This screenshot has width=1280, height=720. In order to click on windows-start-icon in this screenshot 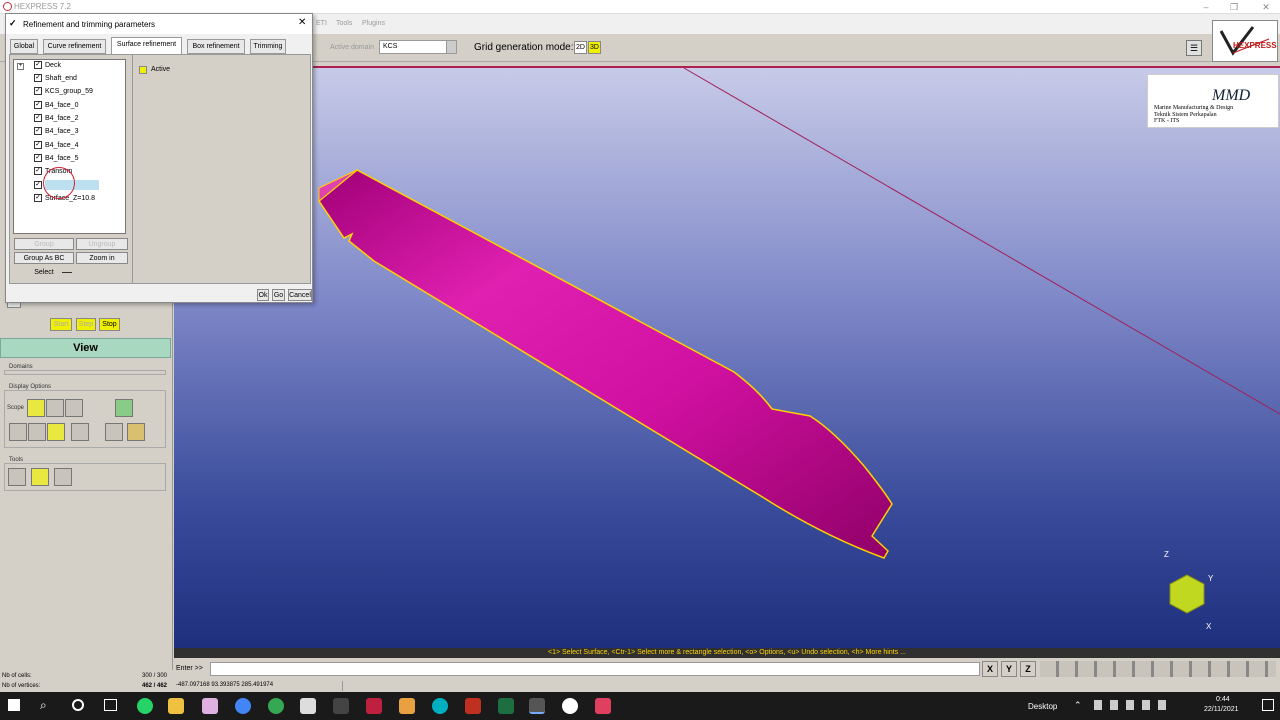, I will do `click(14, 705)`.